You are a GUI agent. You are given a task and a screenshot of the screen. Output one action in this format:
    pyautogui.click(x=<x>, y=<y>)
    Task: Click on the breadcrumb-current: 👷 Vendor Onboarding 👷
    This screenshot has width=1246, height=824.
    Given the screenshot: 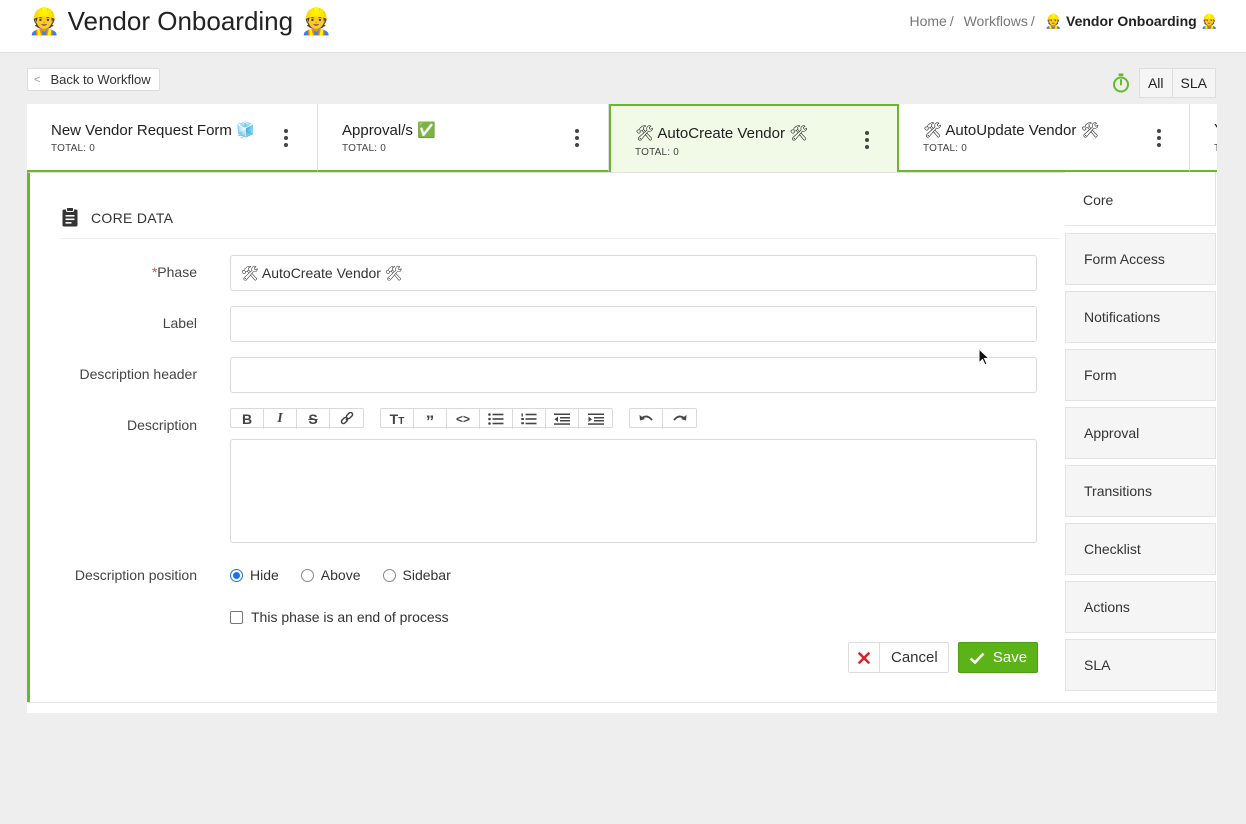 What is the action you would take?
    pyautogui.click(x=1131, y=21)
    